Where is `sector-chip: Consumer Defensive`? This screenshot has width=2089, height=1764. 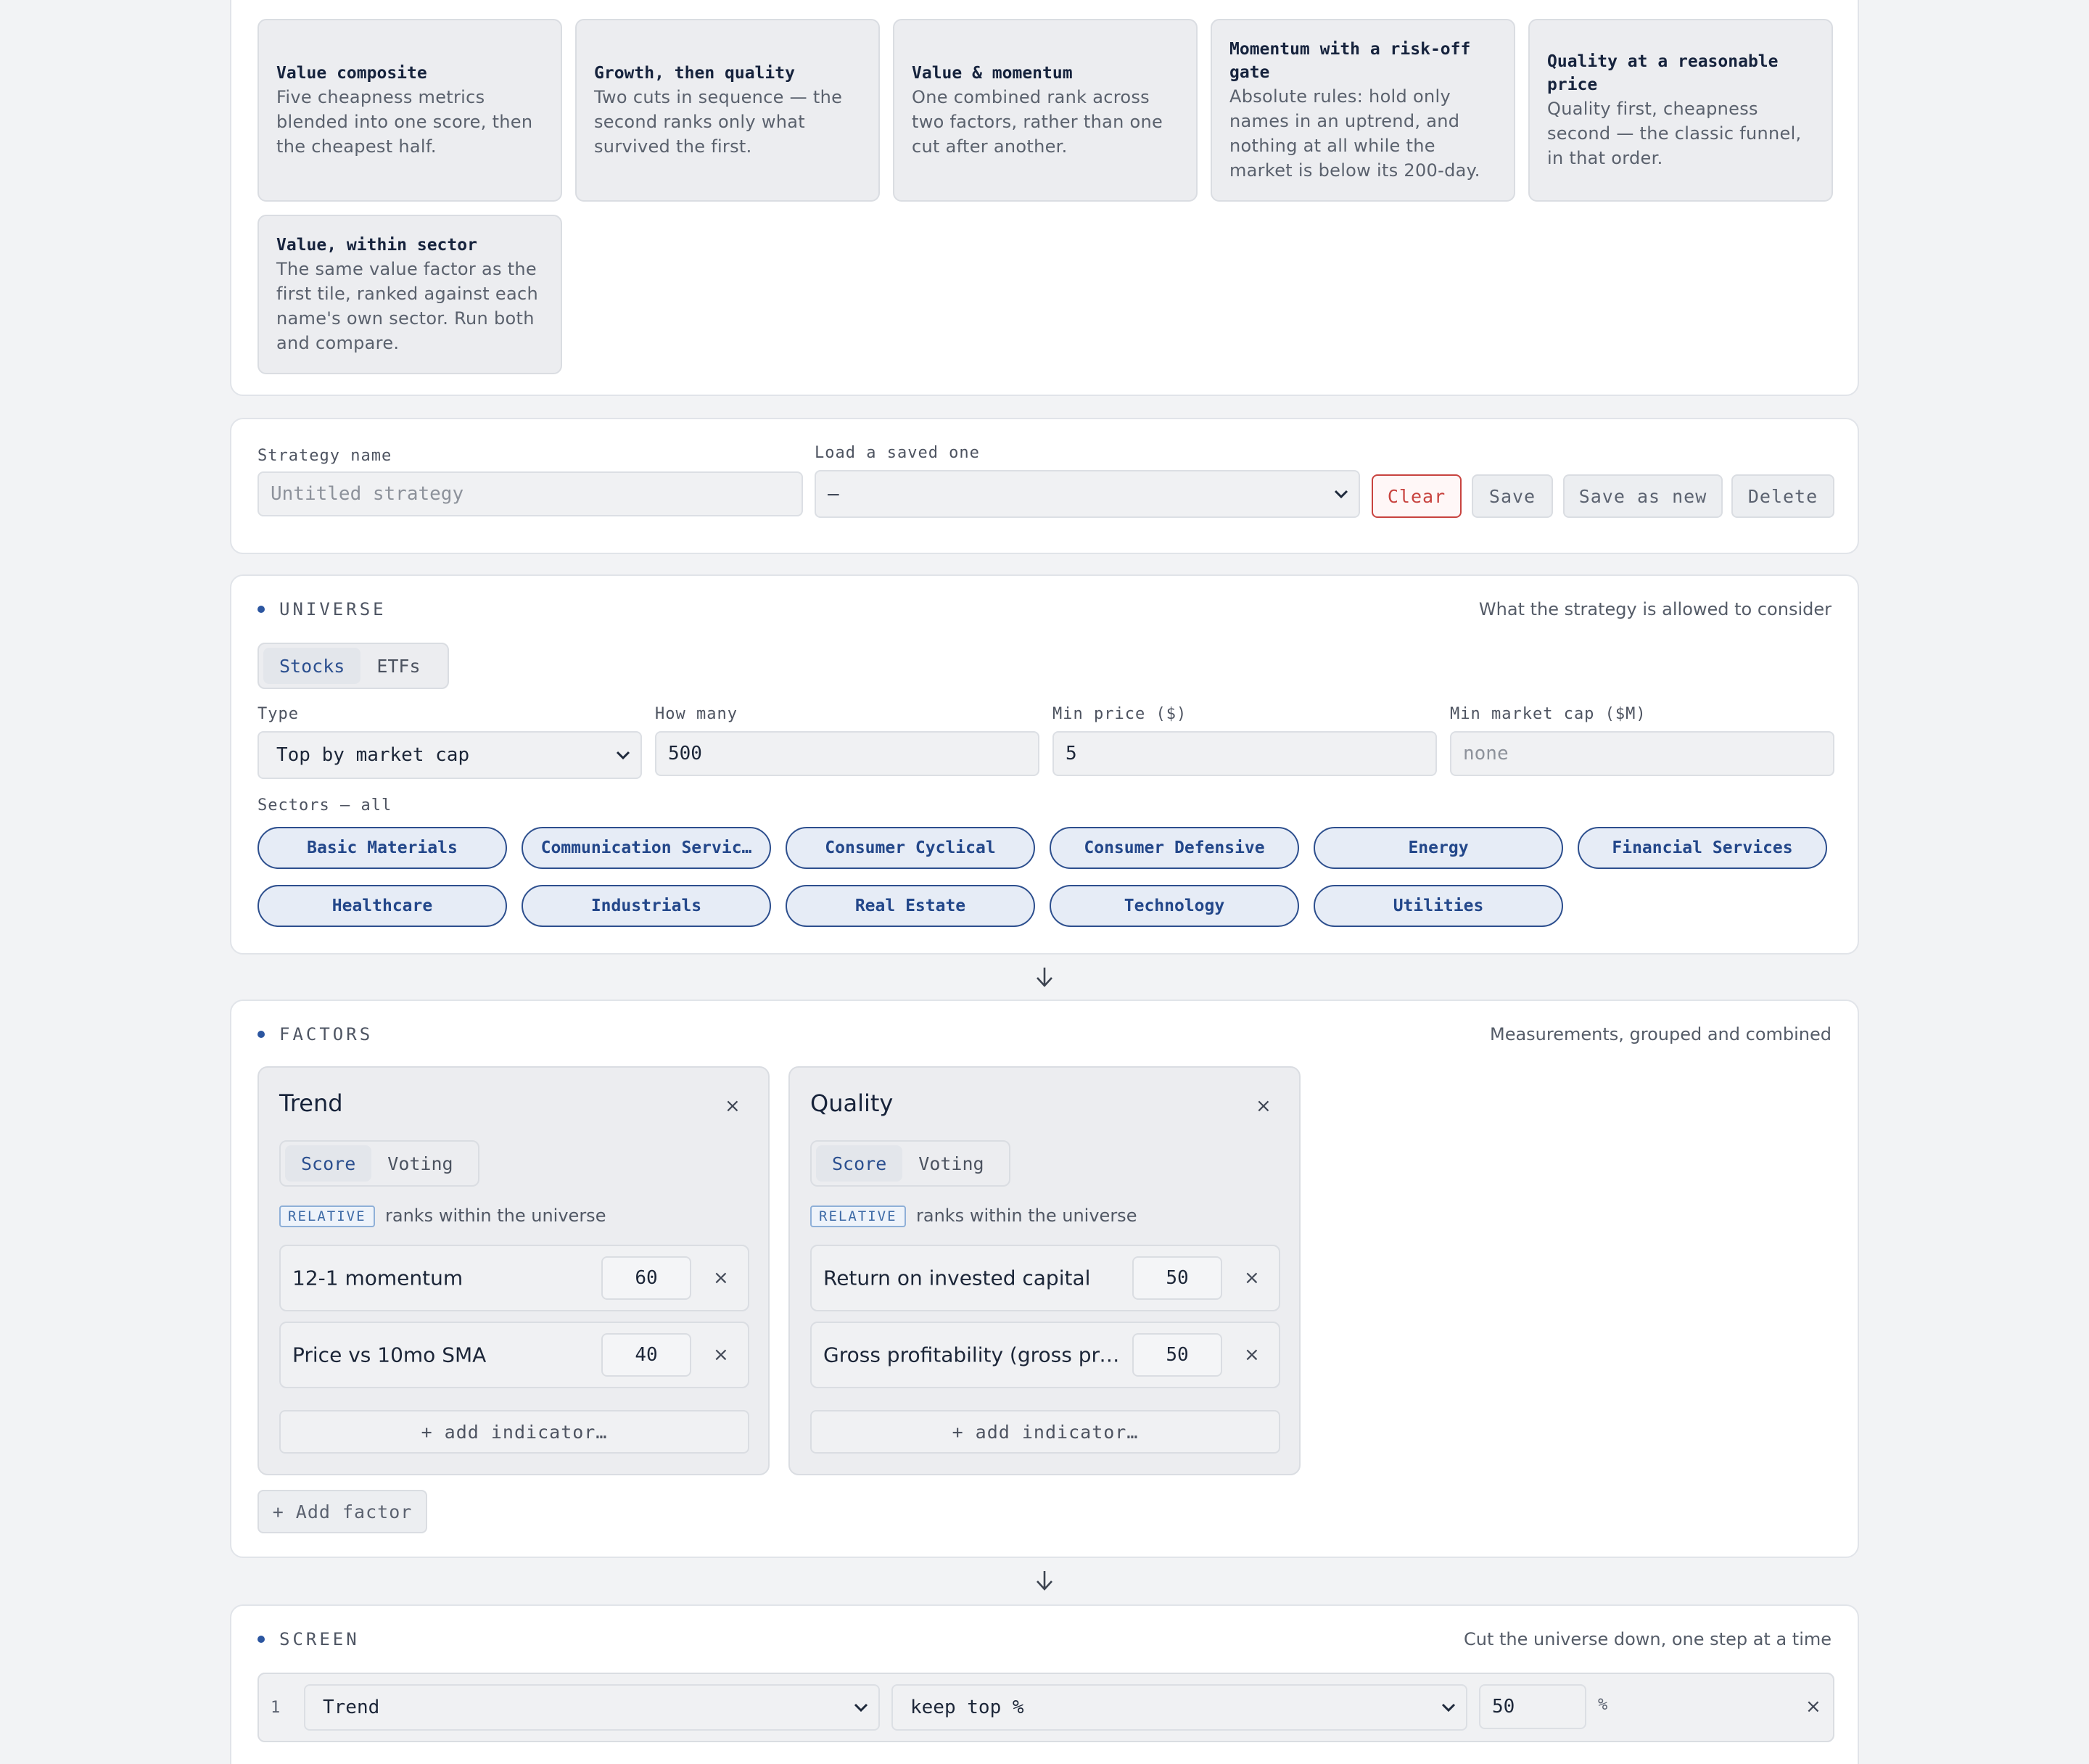 sector-chip: Consumer Defensive is located at coordinates (1174, 848).